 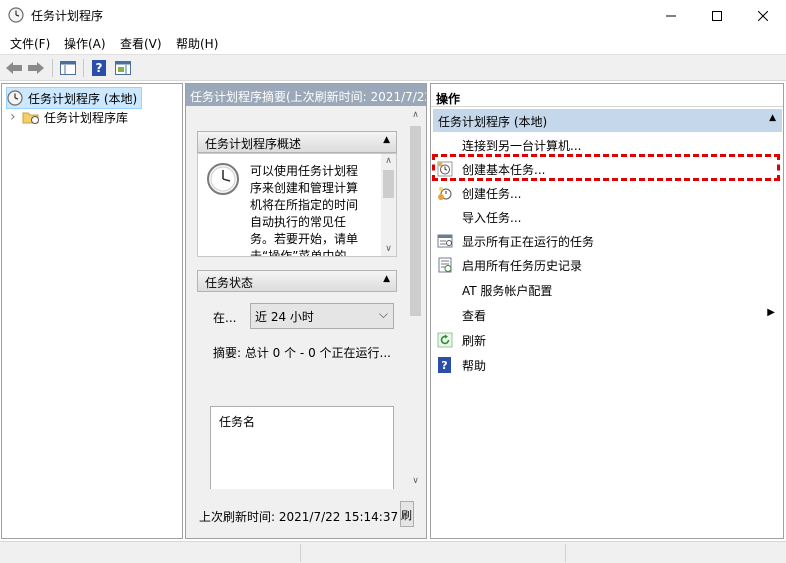 I want to click on forward-button, so click(x=36, y=68).